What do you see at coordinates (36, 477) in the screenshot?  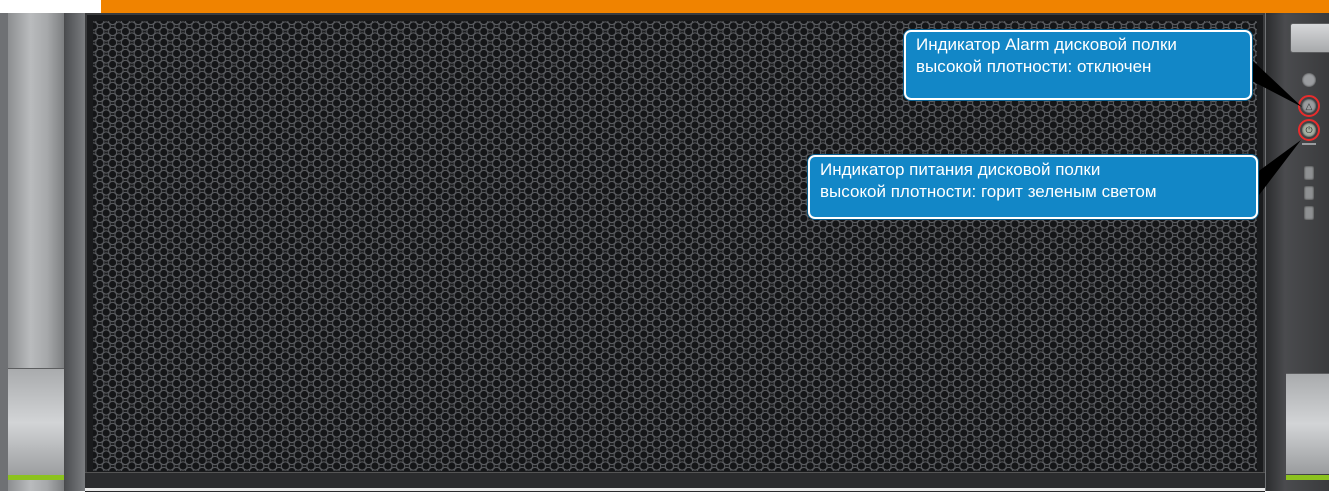 I see `left-green-trim` at bounding box center [36, 477].